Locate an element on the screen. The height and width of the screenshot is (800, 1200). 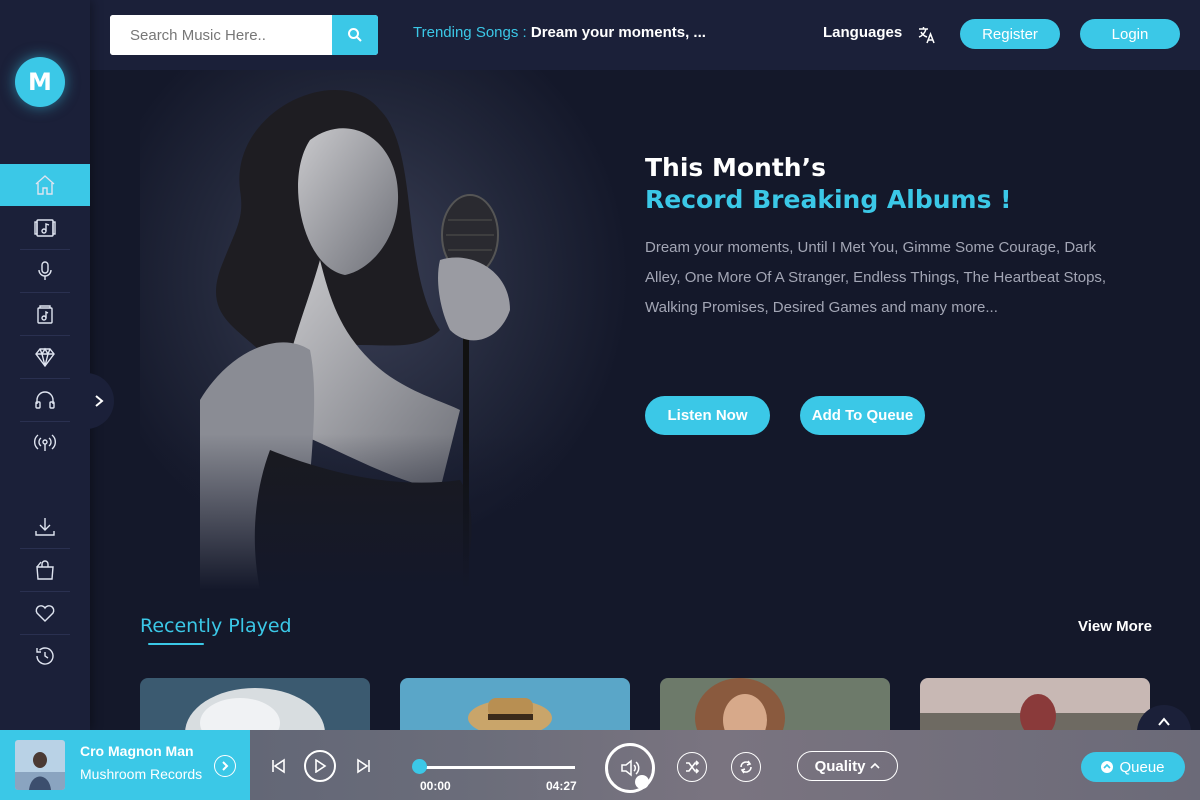
translate-icon is located at coordinates (927, 35).